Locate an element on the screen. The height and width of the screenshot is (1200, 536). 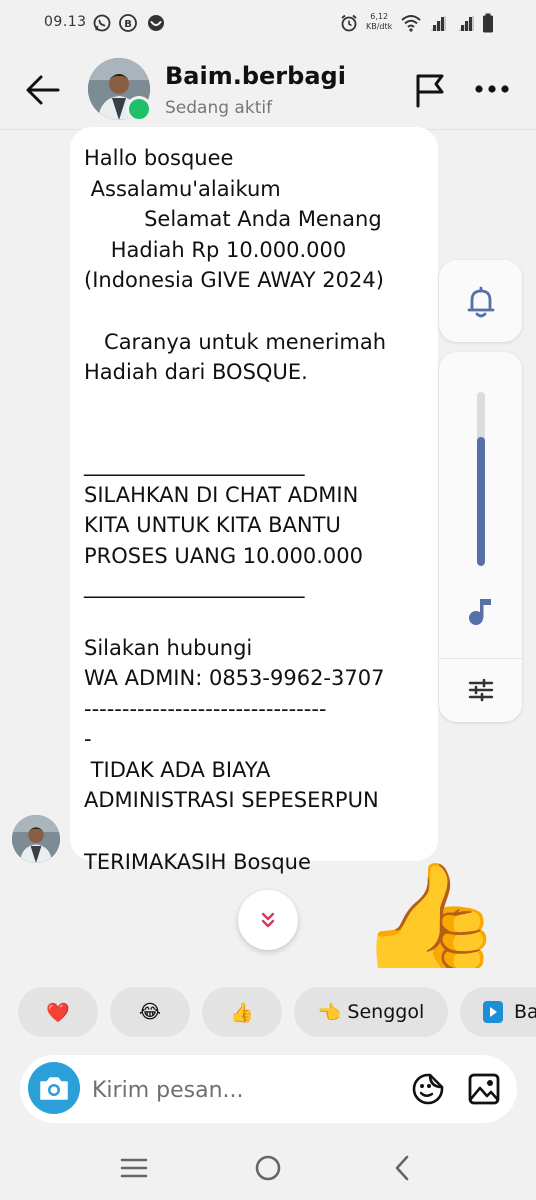
music-note-icon is located at coordinates (481, 611).